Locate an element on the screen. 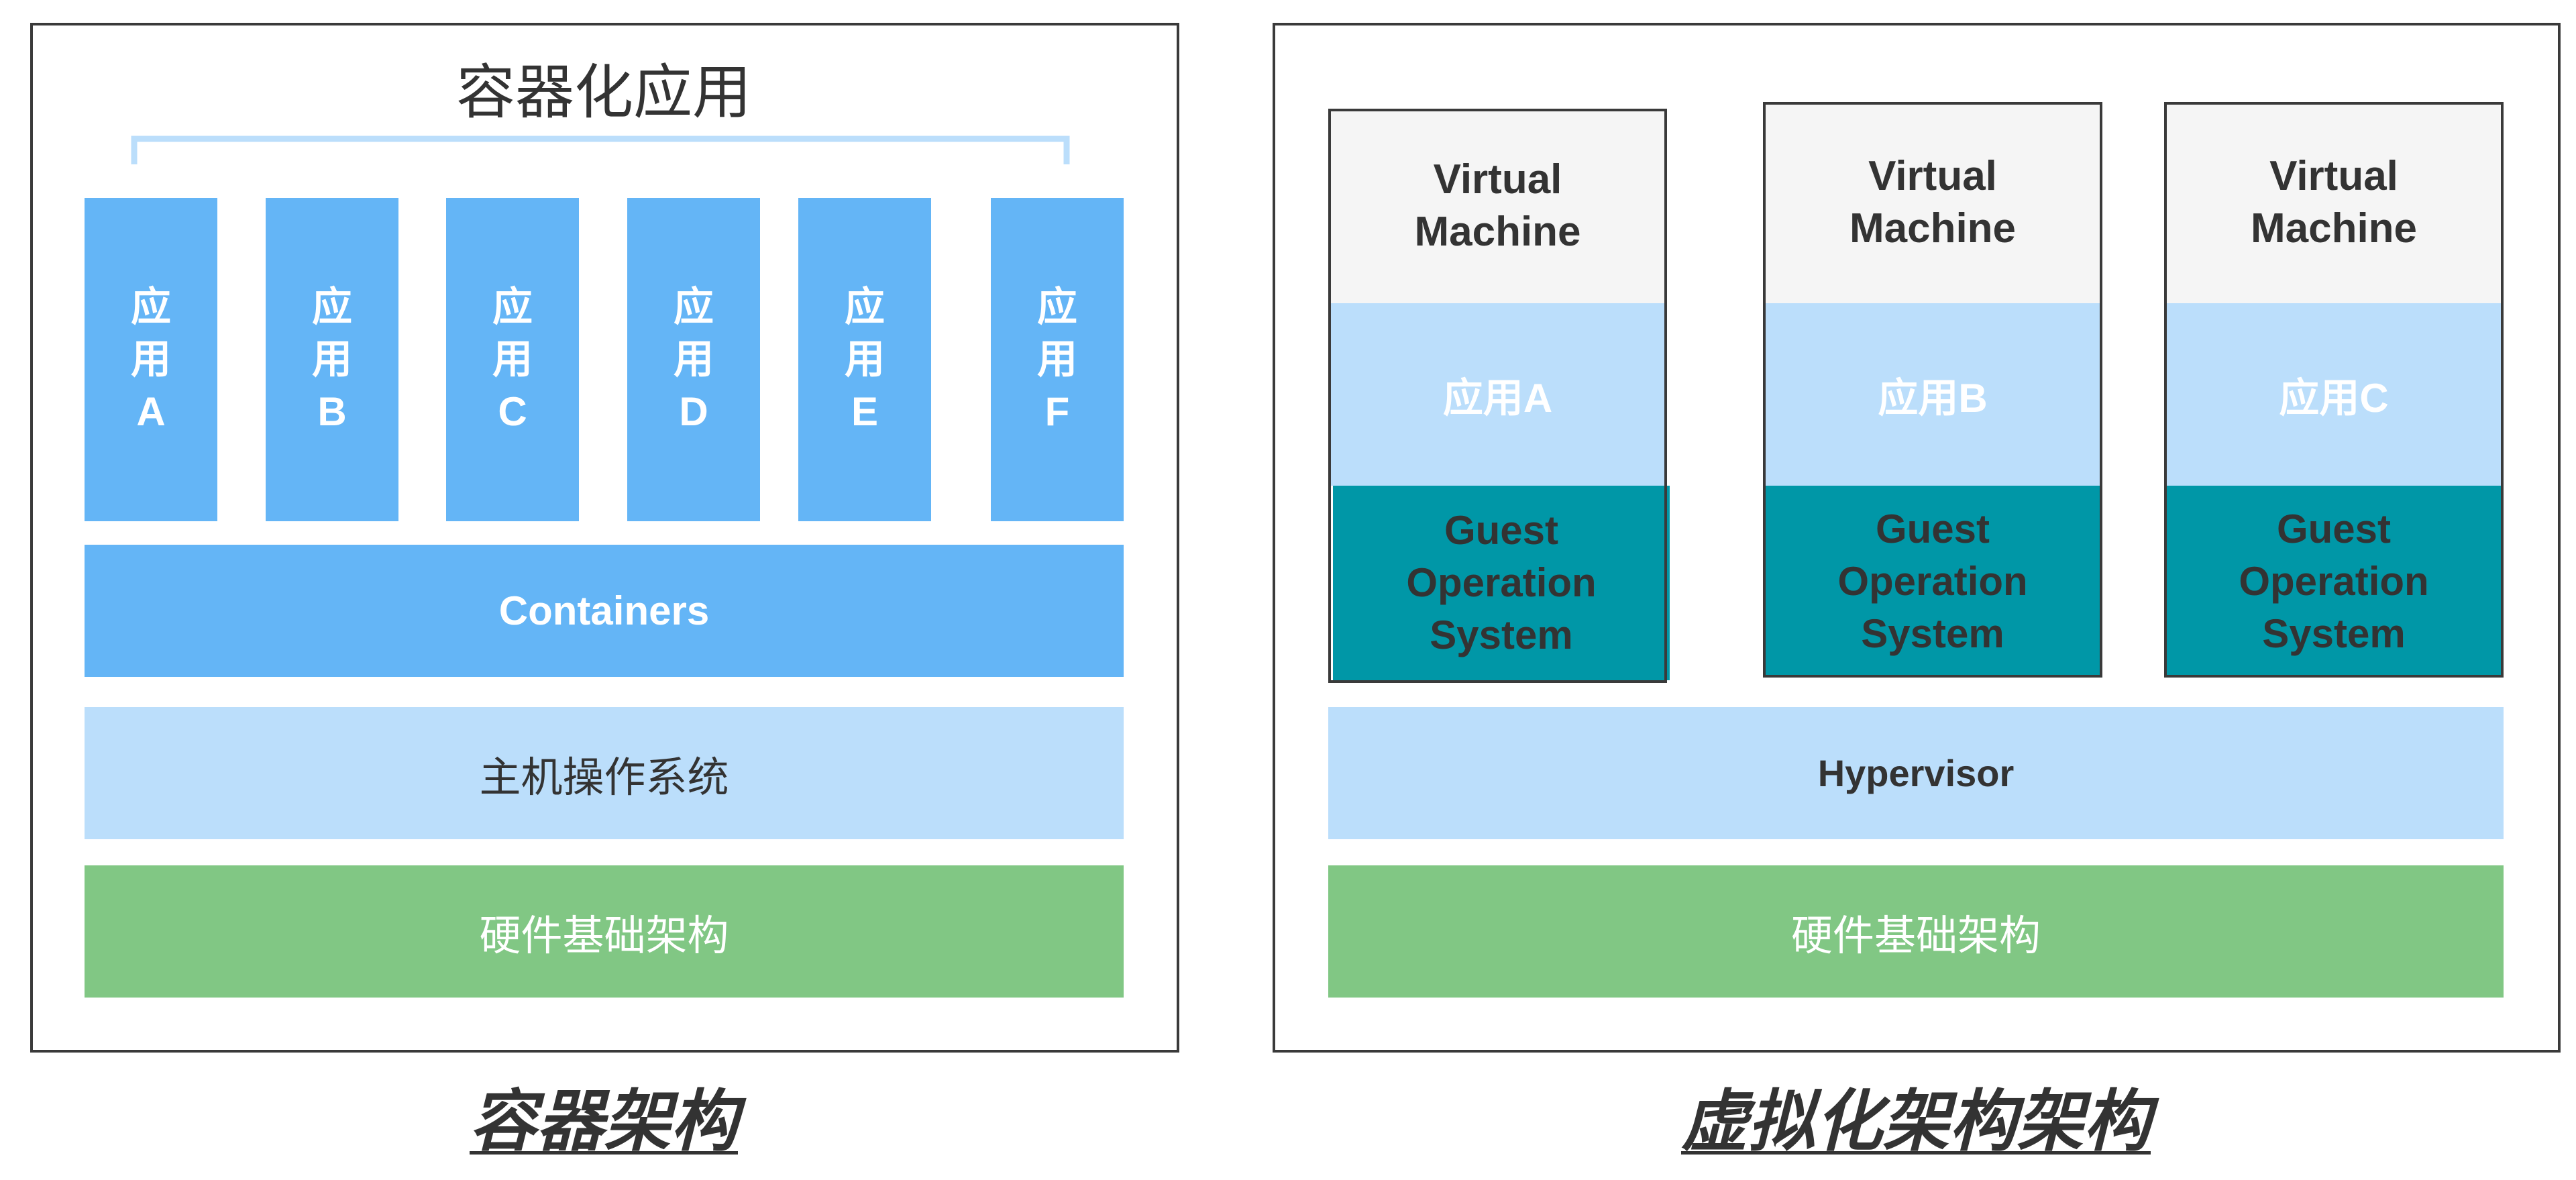  vm-3-outline is located at coordinates (2334, 390).